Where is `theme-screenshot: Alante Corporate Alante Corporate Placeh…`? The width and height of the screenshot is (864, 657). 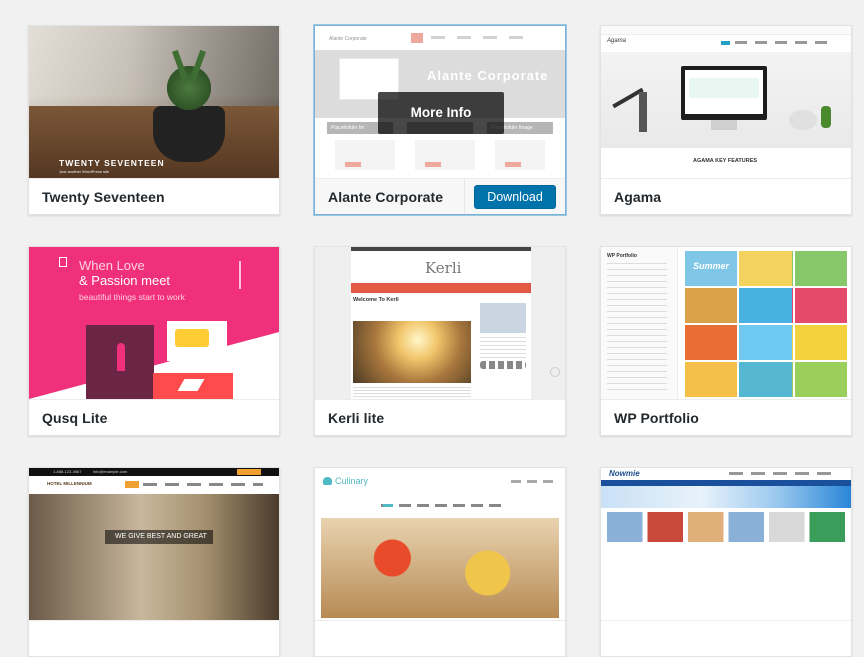 theme-screenshot: Alante Corporate Alante Corporate Placeh… is located at coordinates (440, 102).